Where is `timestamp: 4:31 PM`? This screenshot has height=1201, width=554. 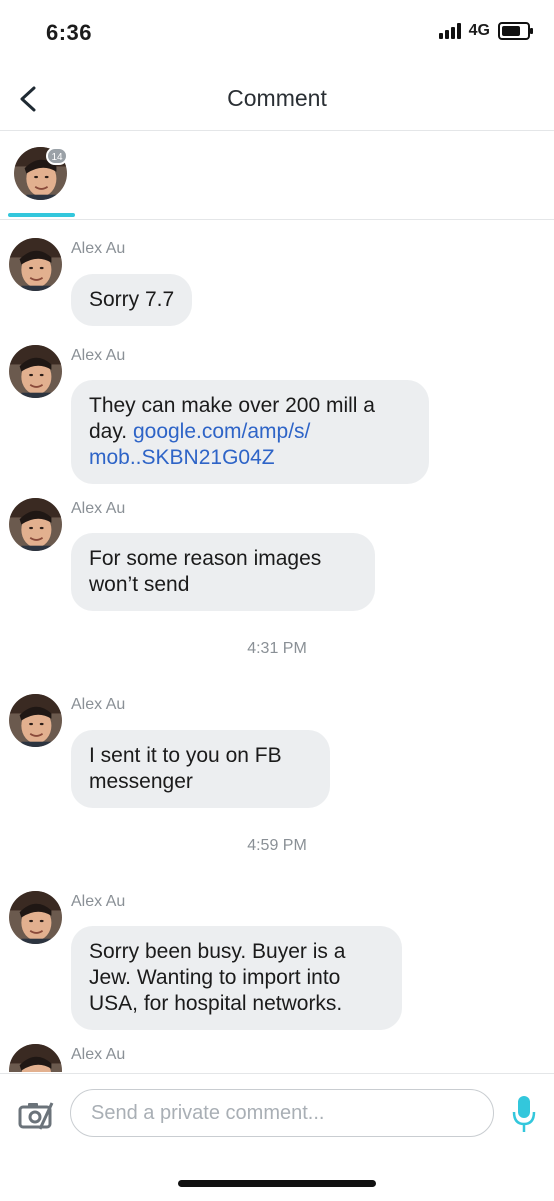
timestamp: 4:31 PM is located at coordinates (277, 648).